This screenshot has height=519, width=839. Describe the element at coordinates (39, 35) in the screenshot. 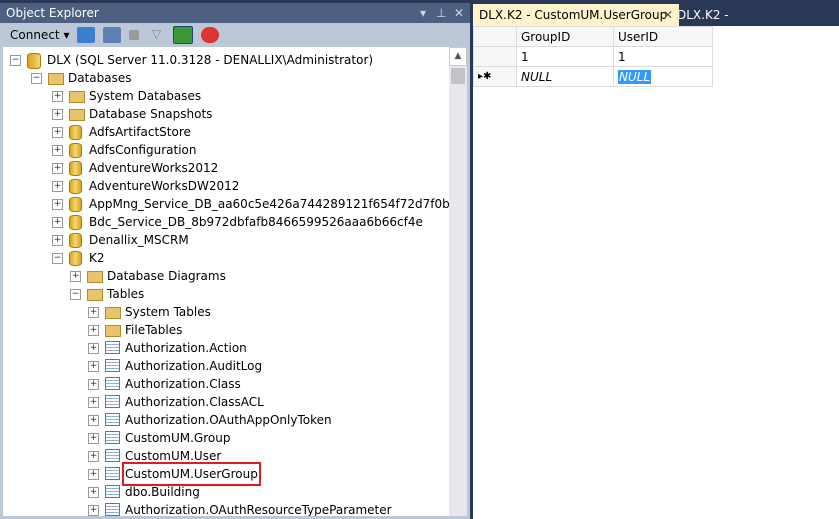

I see `connect-button: Connect ▾` at that location.